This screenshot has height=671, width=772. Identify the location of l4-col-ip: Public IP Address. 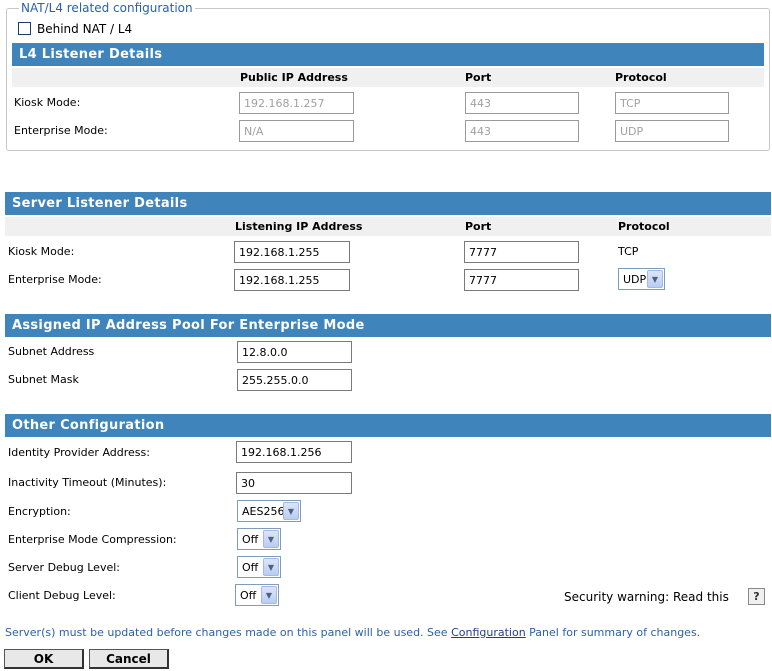
(294, 77).